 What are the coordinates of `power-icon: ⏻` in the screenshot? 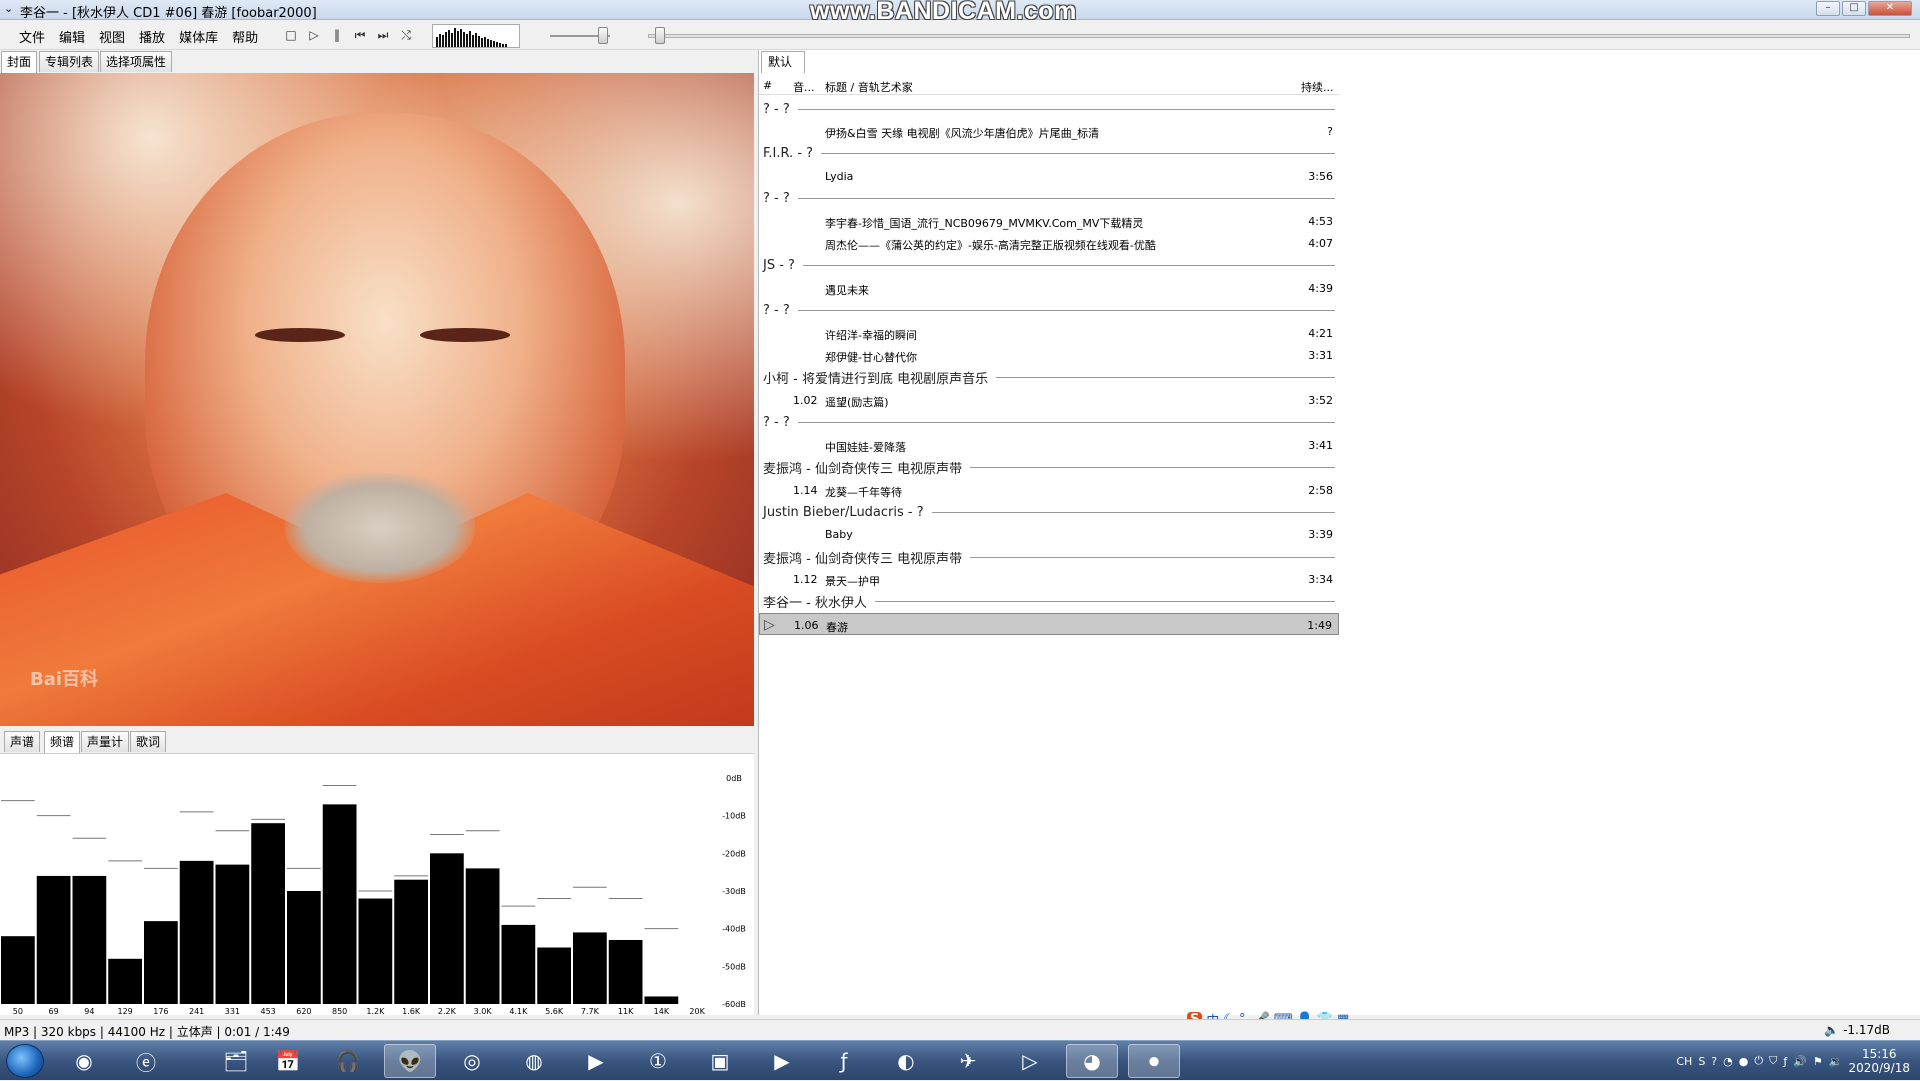 It's located at (1758, 1061).